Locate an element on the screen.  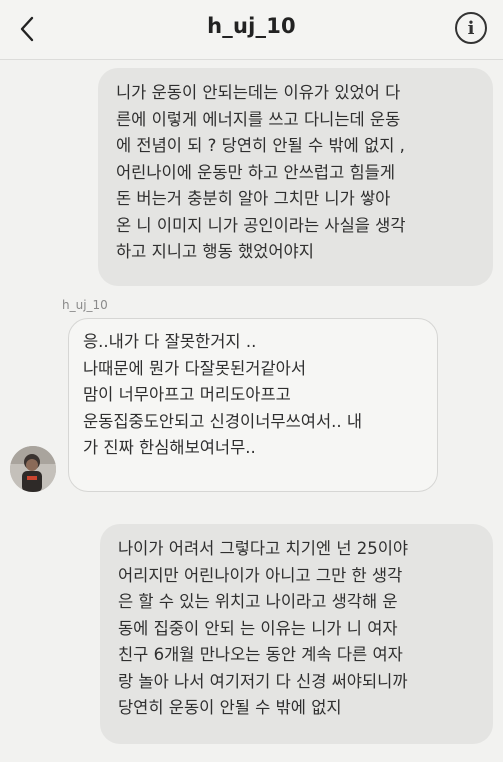
conversation-title: h_uj_10 is located at coordinates (251, 26).